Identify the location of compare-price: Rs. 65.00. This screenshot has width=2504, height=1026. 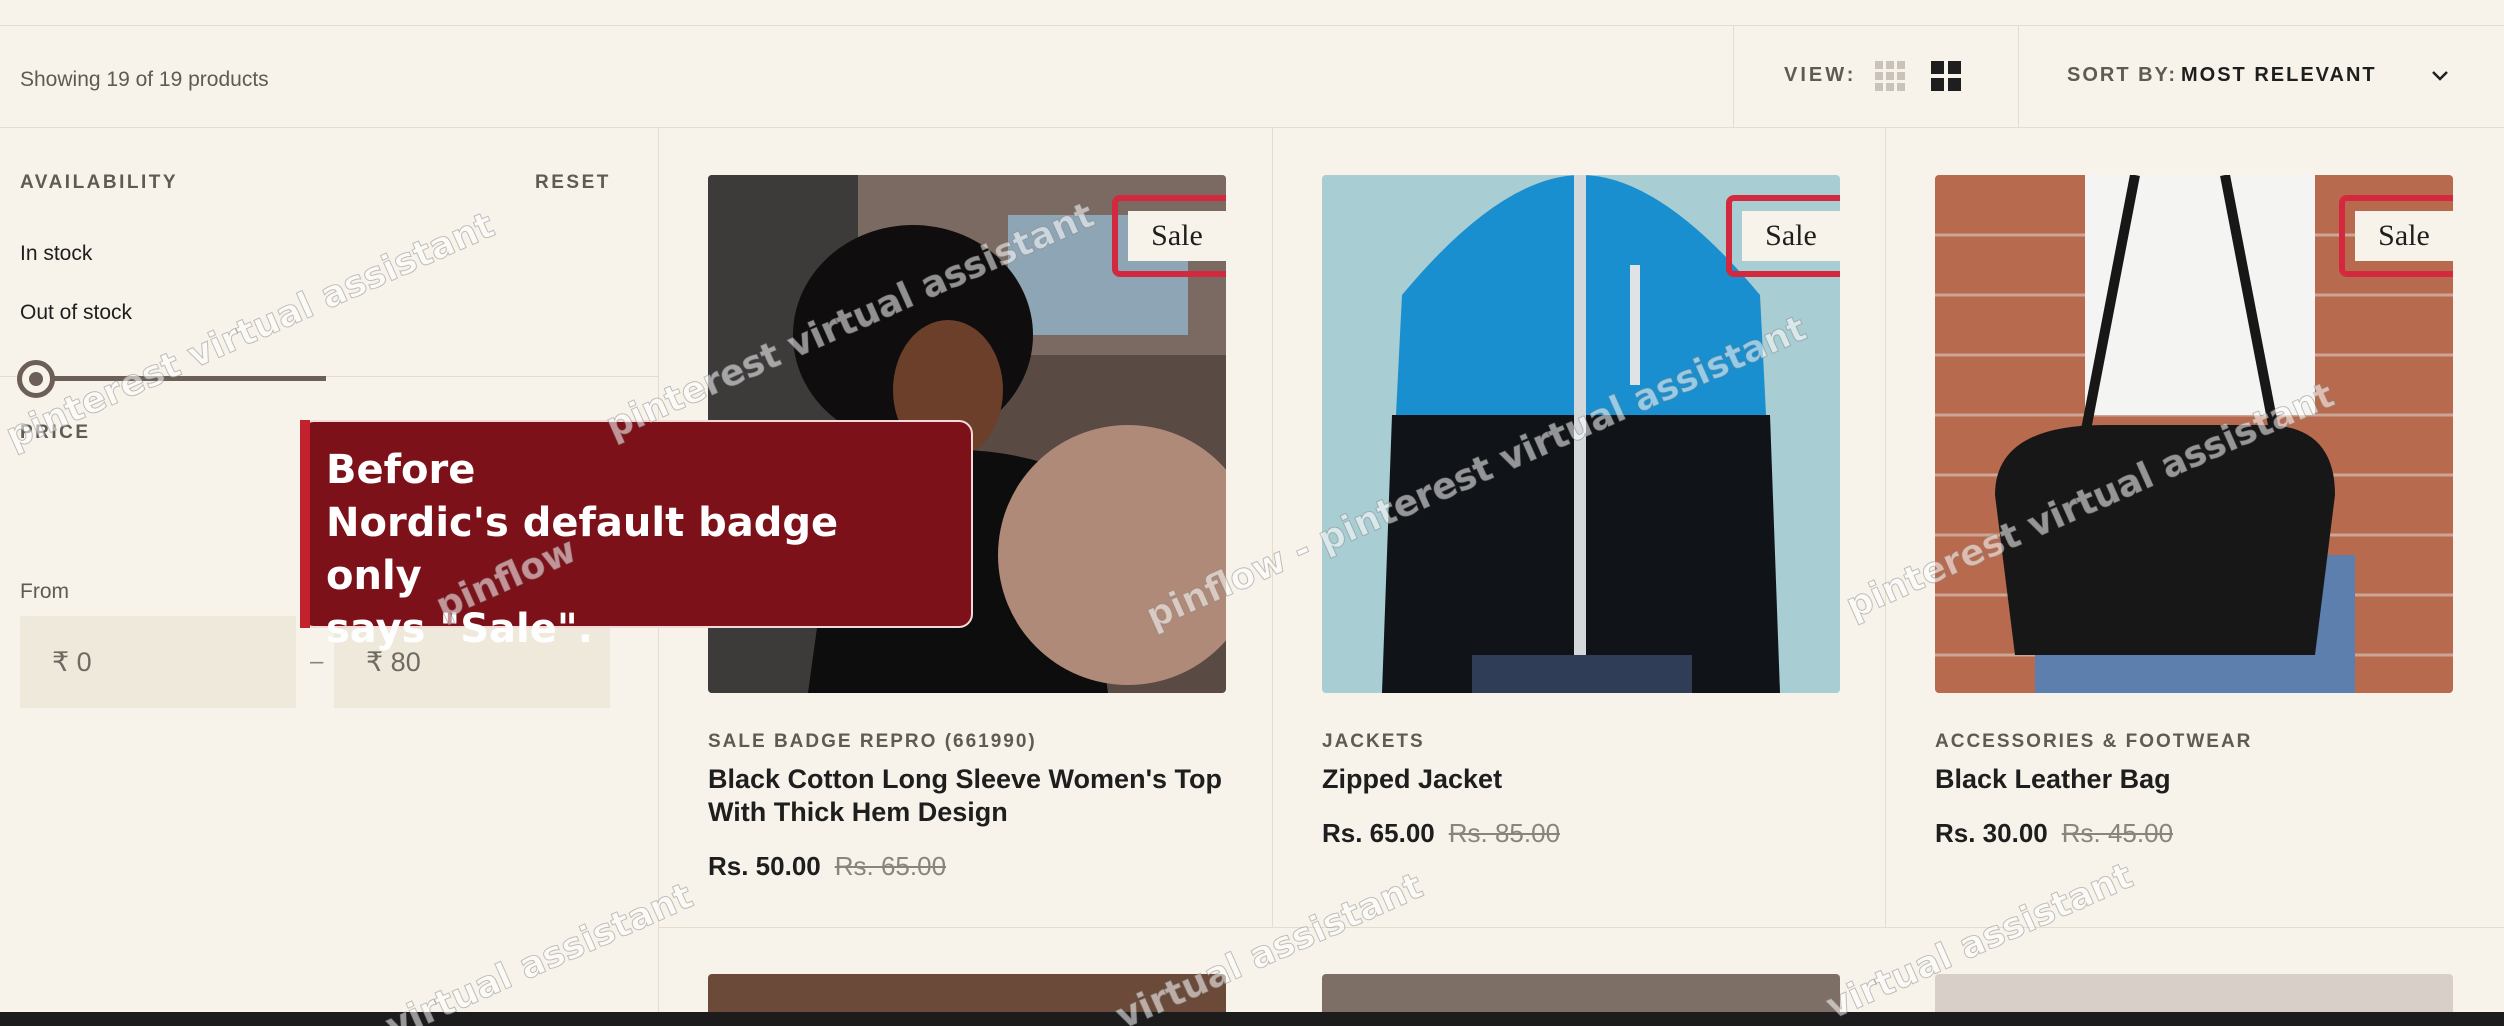
(890, 866).